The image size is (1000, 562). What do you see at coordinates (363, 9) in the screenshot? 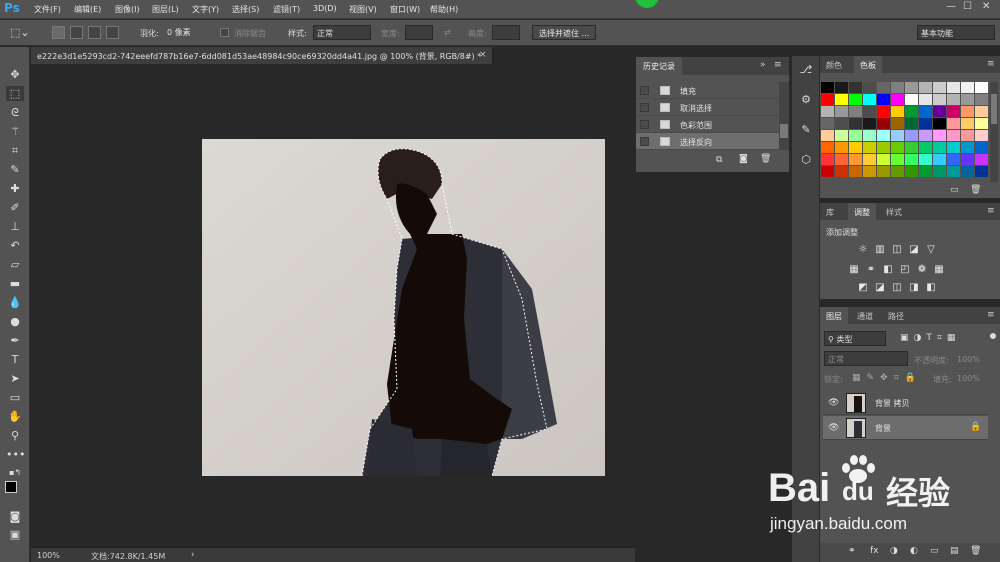
I see `menu-view: 视图(V)` at bounding box center [363, 9].